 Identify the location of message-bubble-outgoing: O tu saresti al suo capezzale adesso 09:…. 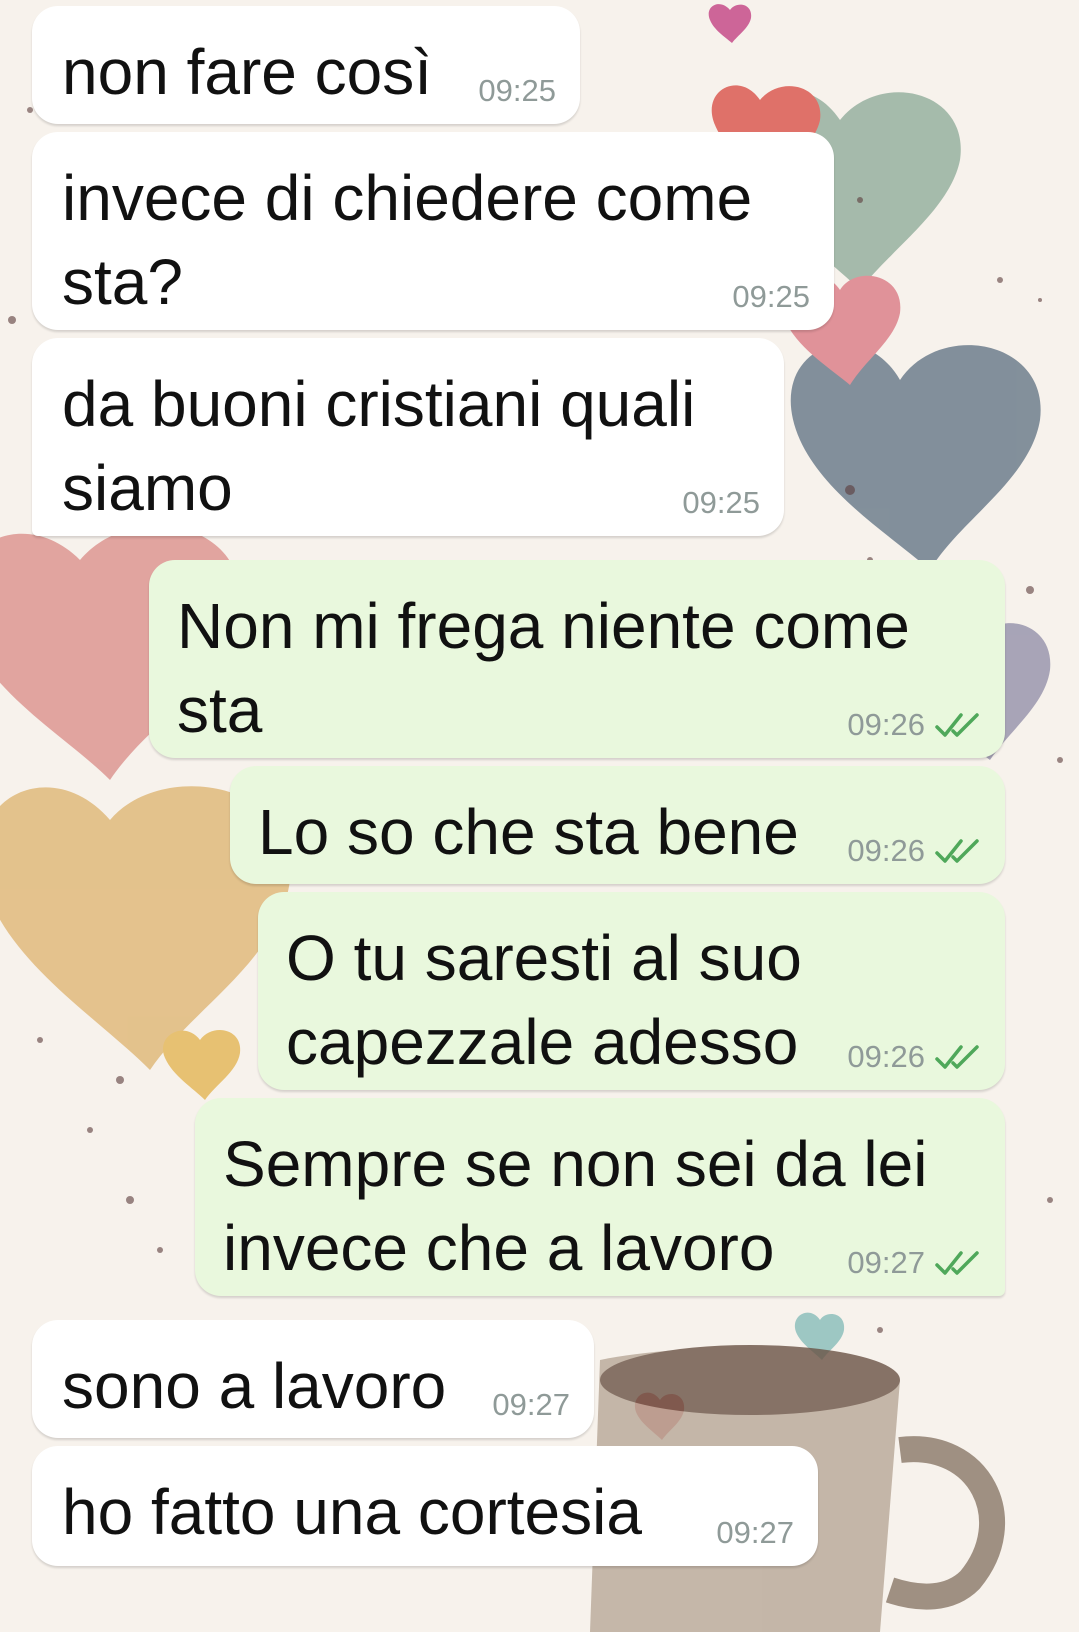
(631, 991).